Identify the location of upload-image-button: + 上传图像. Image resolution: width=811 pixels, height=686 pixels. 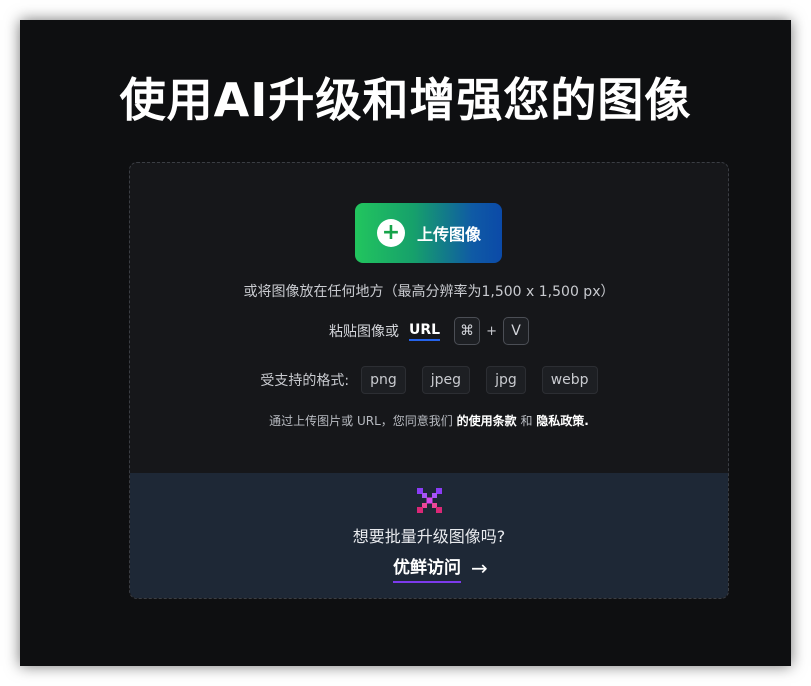
(428, 233).